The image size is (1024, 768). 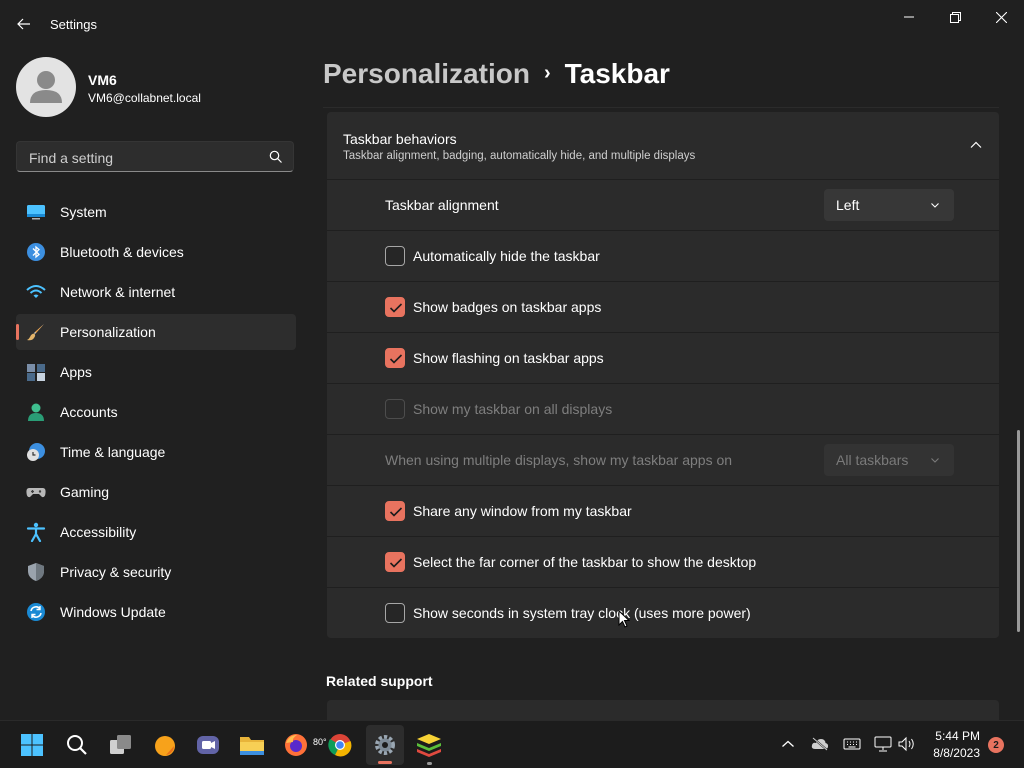 I want to click on sidebar-item-label: Personalization, so click(x=108, y=332).